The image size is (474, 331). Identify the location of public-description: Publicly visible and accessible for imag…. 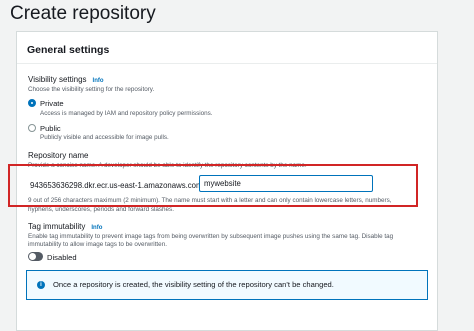
(104, 137).